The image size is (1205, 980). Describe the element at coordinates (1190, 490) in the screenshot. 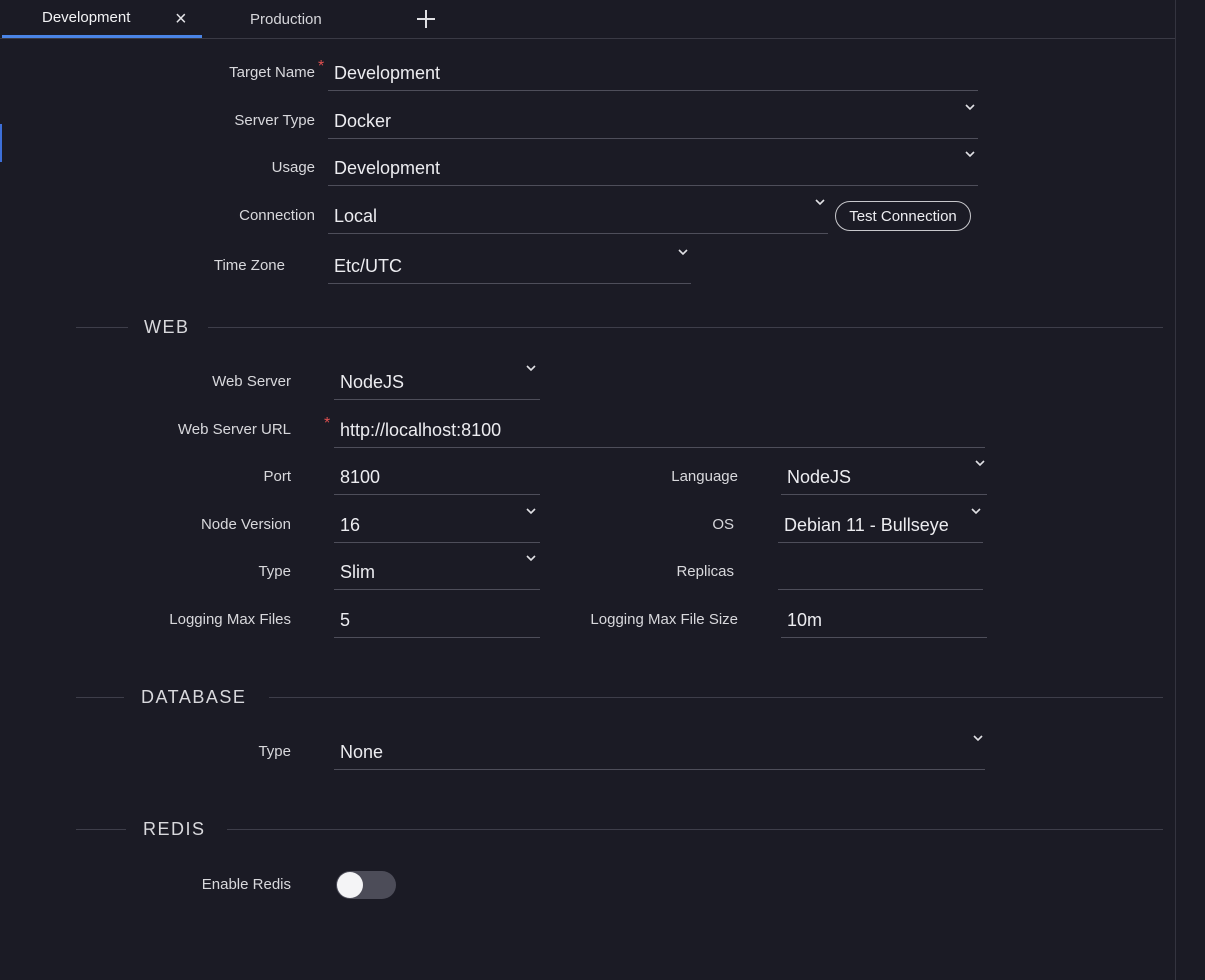

I see `right-panel-edge` at that location.